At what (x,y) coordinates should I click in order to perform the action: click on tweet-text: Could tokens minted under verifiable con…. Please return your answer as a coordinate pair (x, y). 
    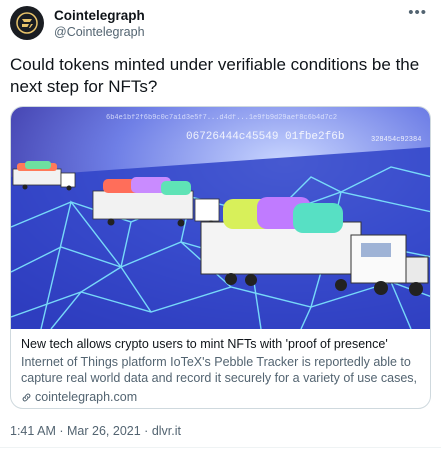
    Looking at the image, I should click on (215, 75).